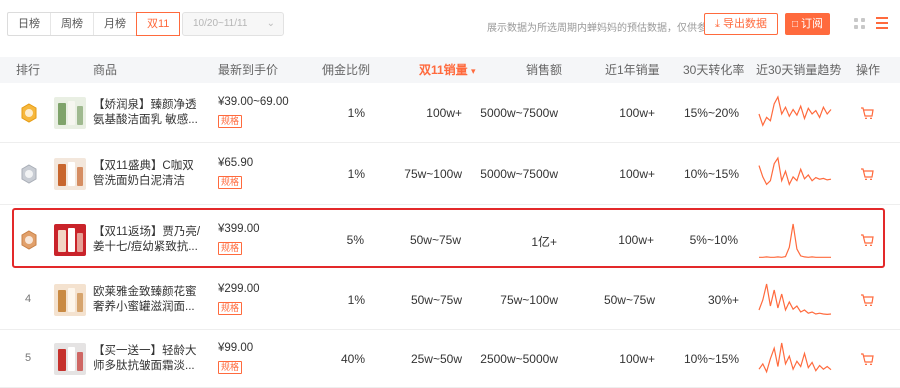  I want to click on date-range-value: 10/20~11/11, so click(220, 23).